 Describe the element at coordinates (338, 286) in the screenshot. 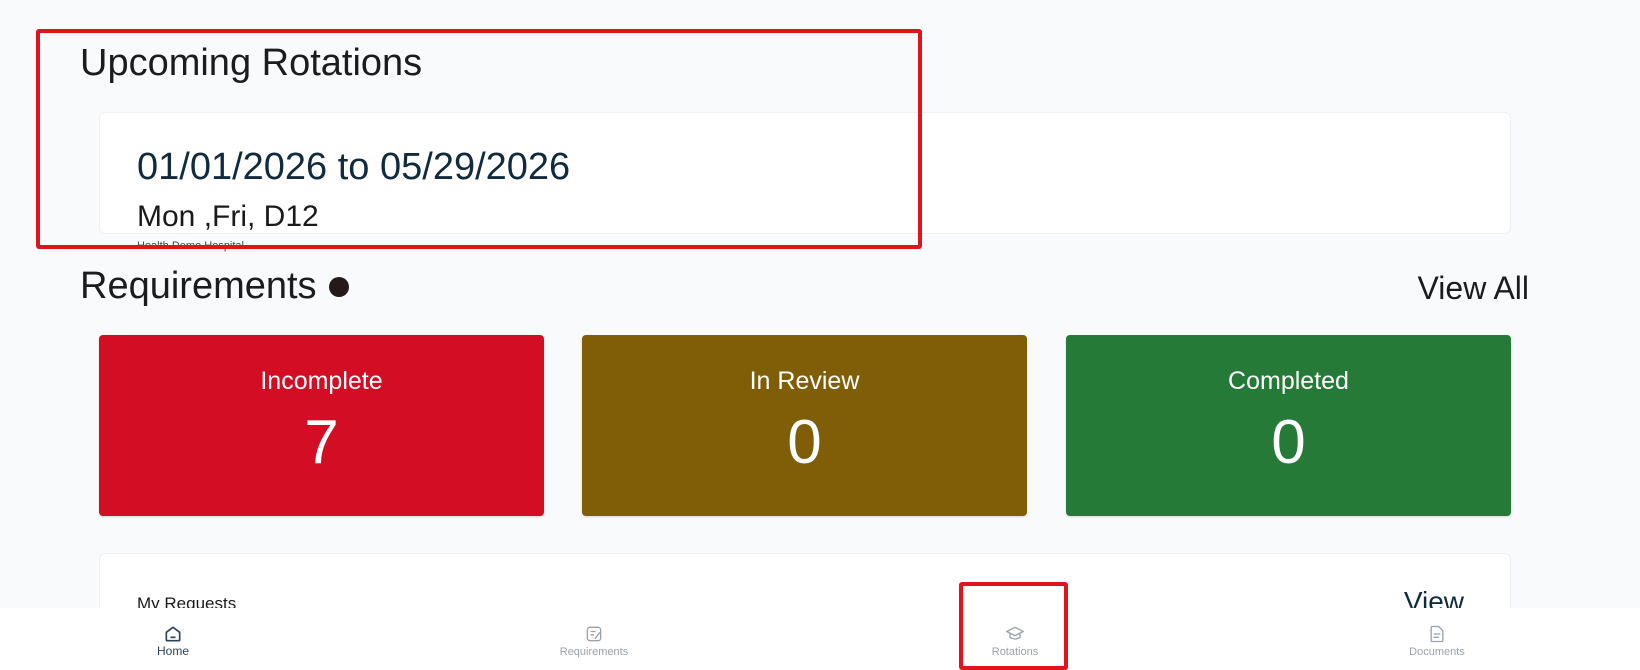

I see `status-dot-icon` at that location.